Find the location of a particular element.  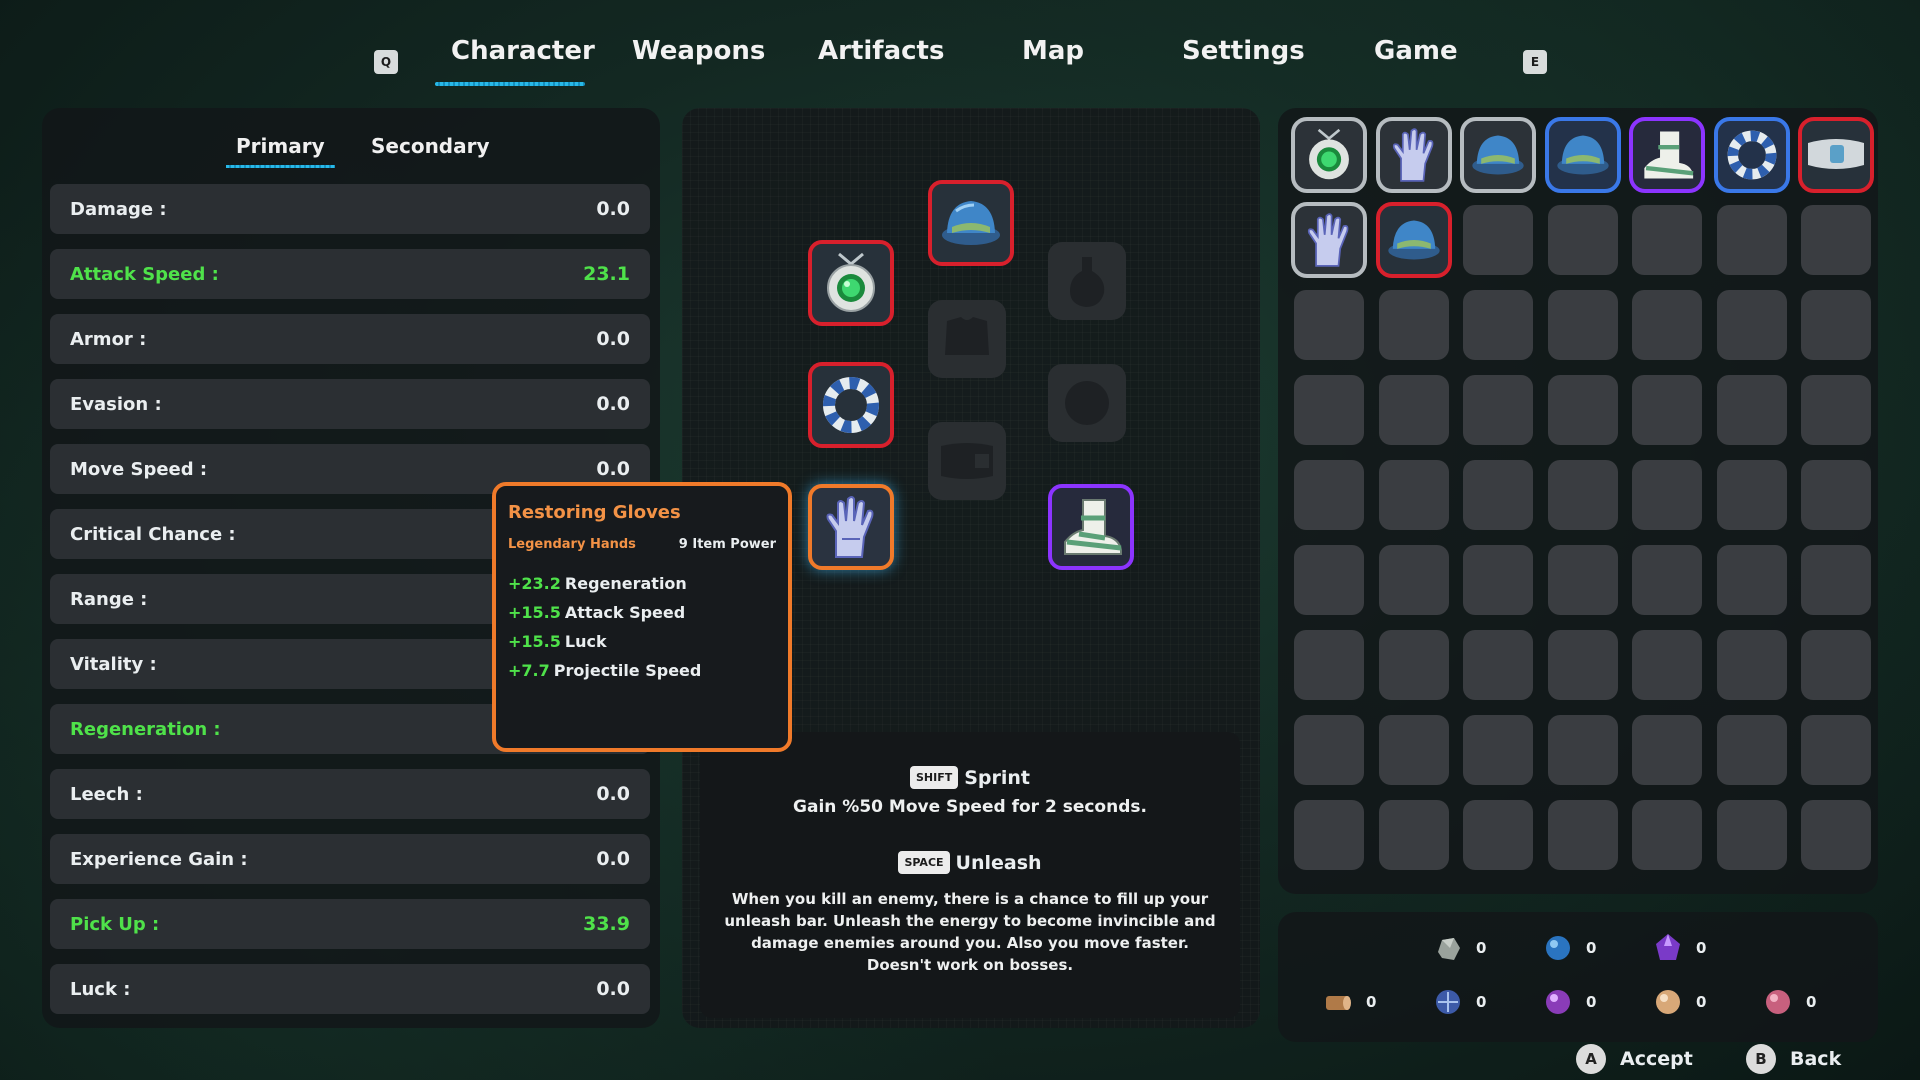

material-purple-crystal: 0 is located at coordinates (1679, 948).